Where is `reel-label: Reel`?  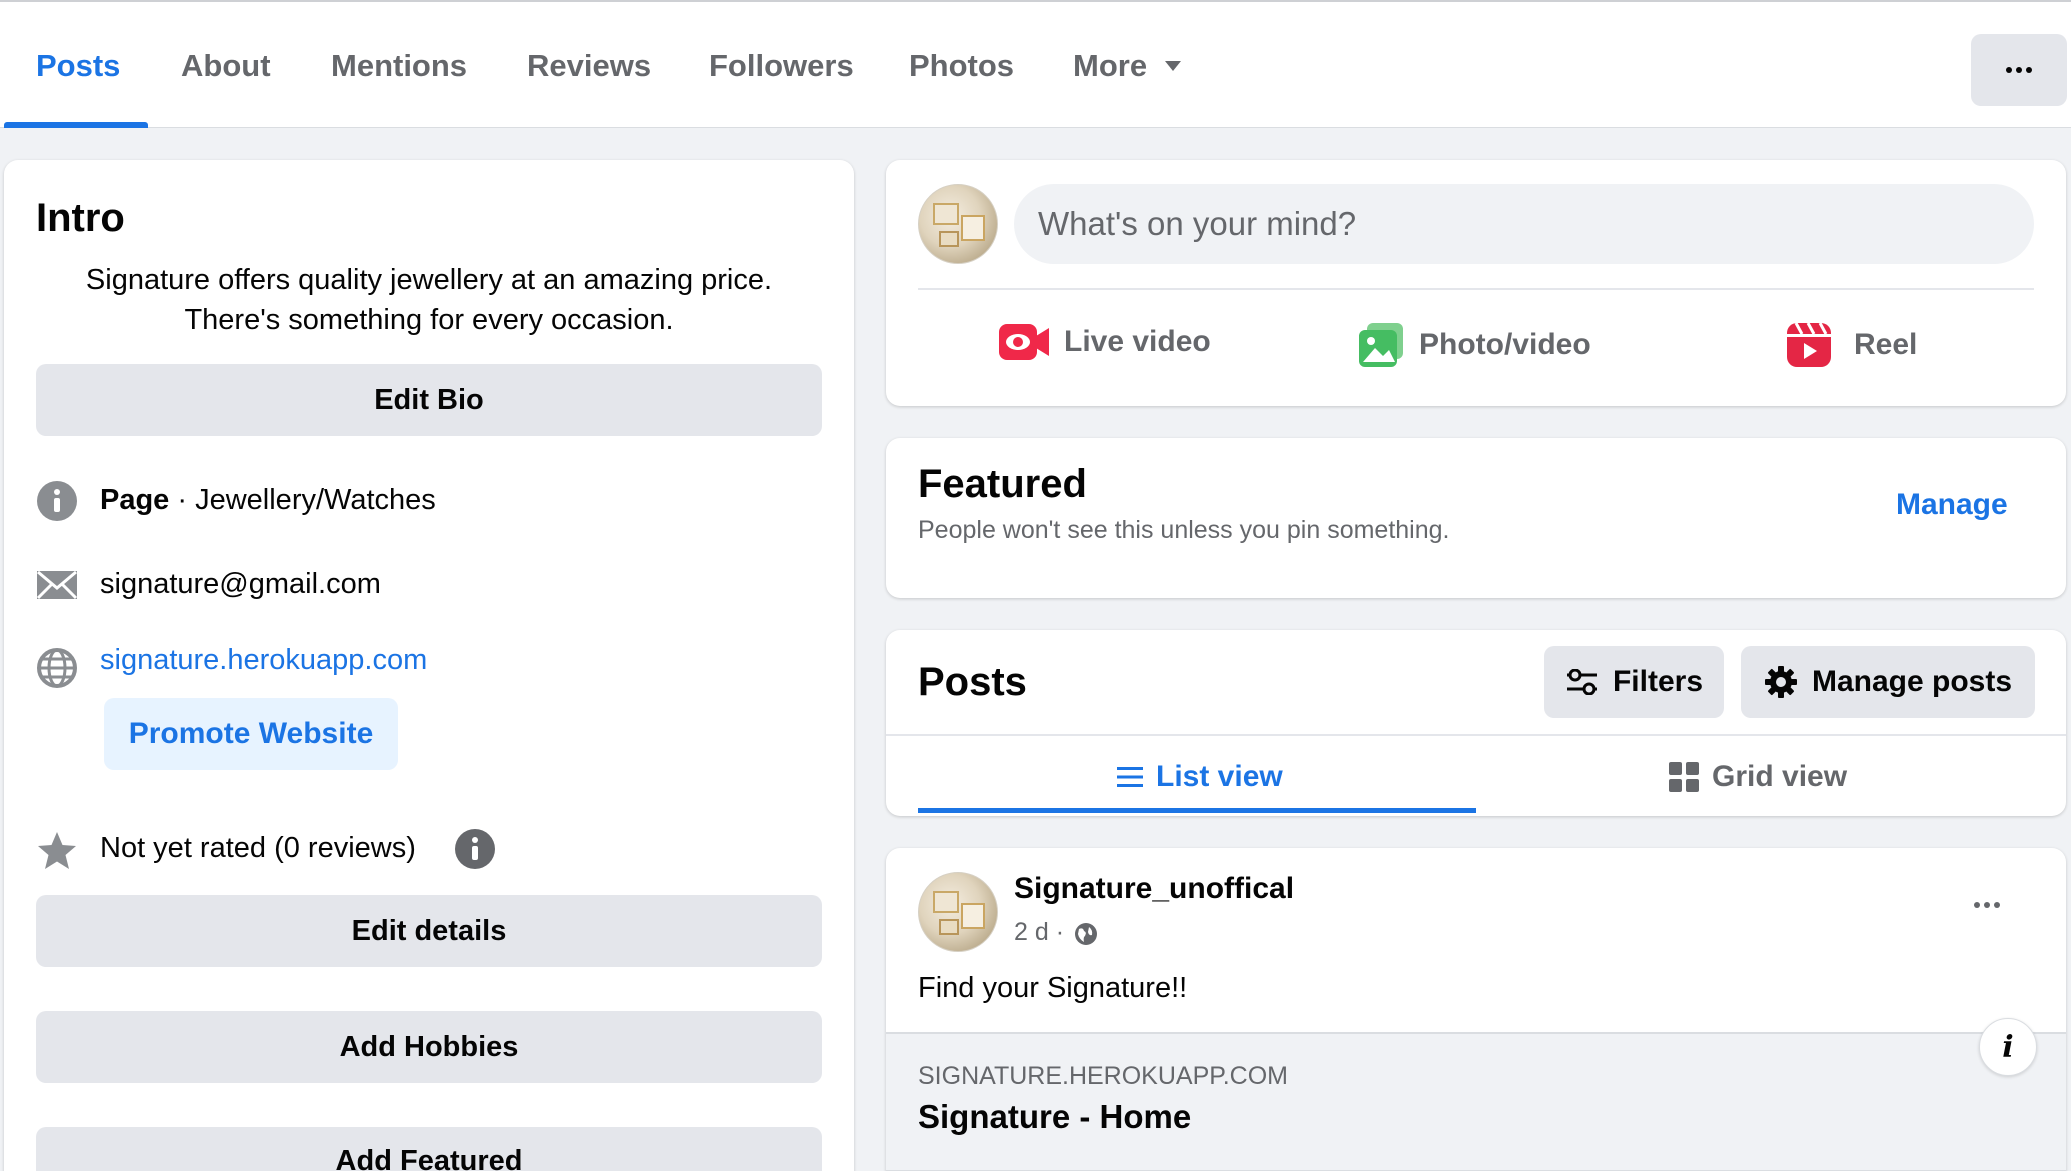 reel-label: Reel is located at coordinates (1886, 344).